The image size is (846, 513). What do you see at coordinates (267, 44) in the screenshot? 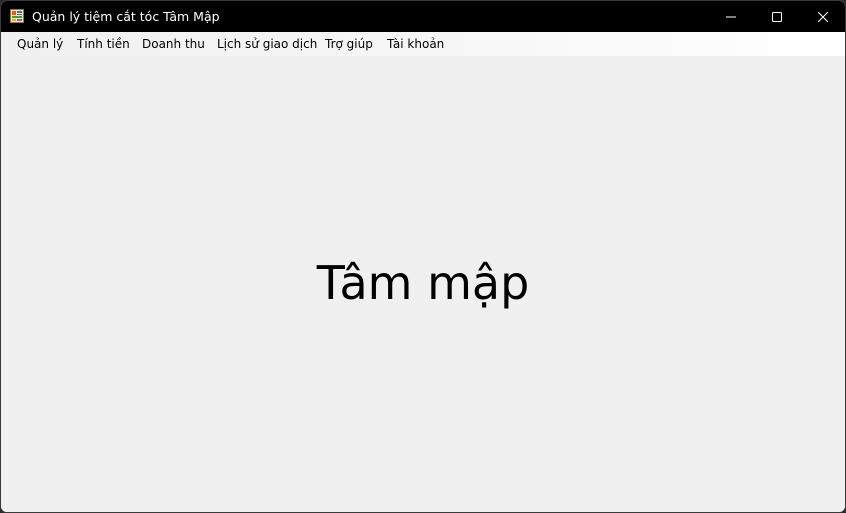
I see `menu-item-lich-su-giao-dich: Lịch sử giao dịch` at bounding box center [267, 44].